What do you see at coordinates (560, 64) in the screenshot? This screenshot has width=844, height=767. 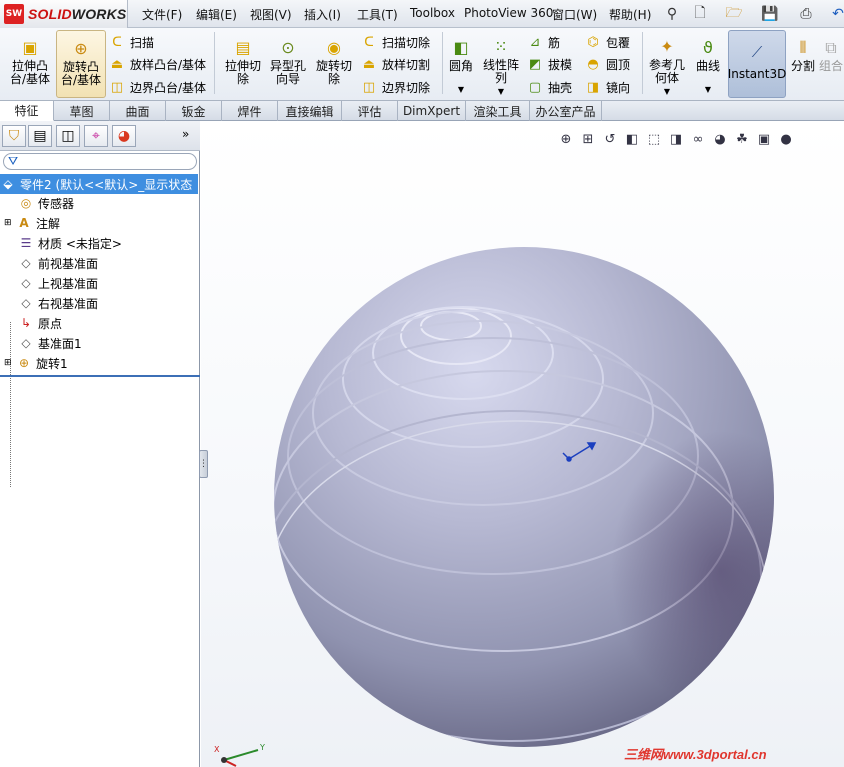 I see `draft-label: 拔模` at bounding box center [560, 64].